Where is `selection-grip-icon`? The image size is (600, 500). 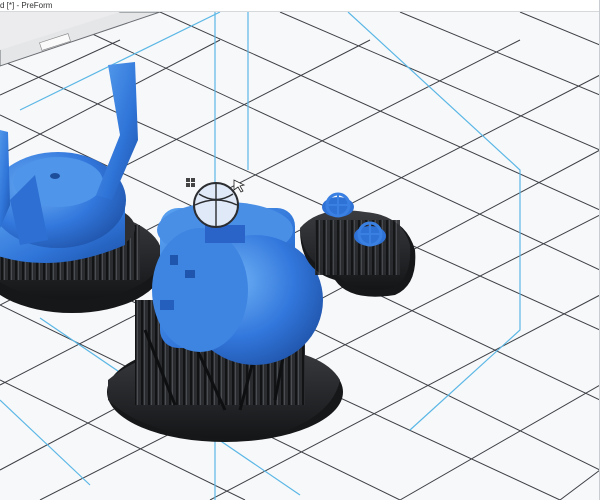
selection-grip-icon is located at coordinates (190, 182).